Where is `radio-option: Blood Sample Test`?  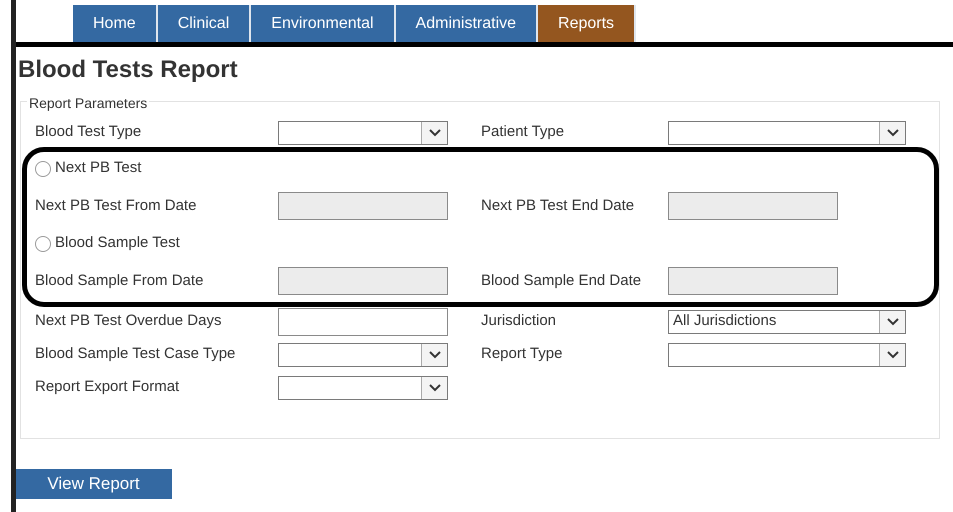 radio-option: Blood Sample Test is located at coordinates (258, 244).